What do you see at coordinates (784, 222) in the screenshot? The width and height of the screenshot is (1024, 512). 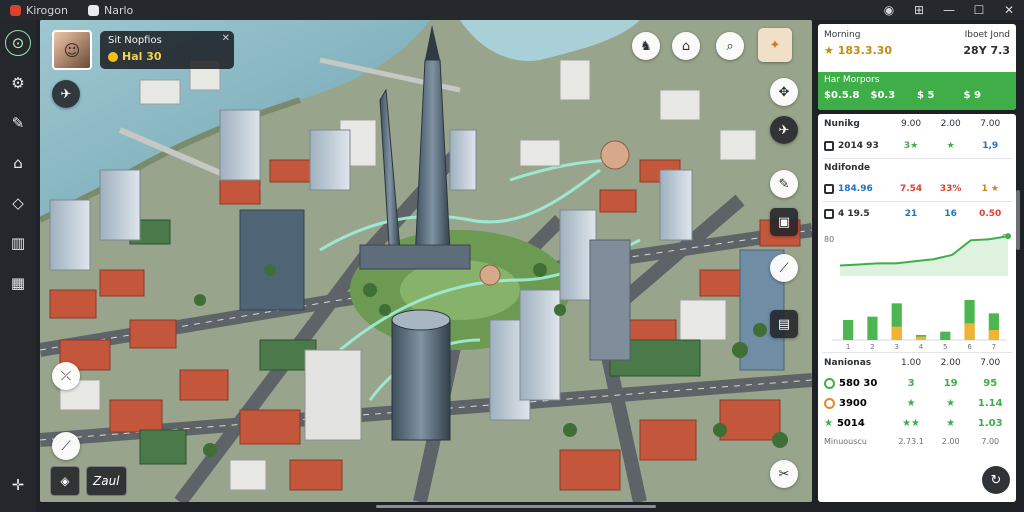 I see `zone-tool-icon: ▣` at bounding box center [784, 222].